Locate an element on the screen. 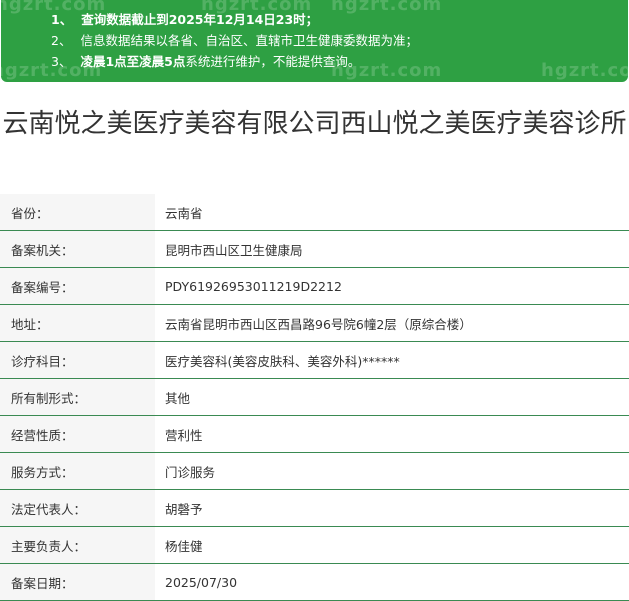 This screenshot has width=629, height=601. notice-item-number: 3、 is located at coordinates (61, 61).